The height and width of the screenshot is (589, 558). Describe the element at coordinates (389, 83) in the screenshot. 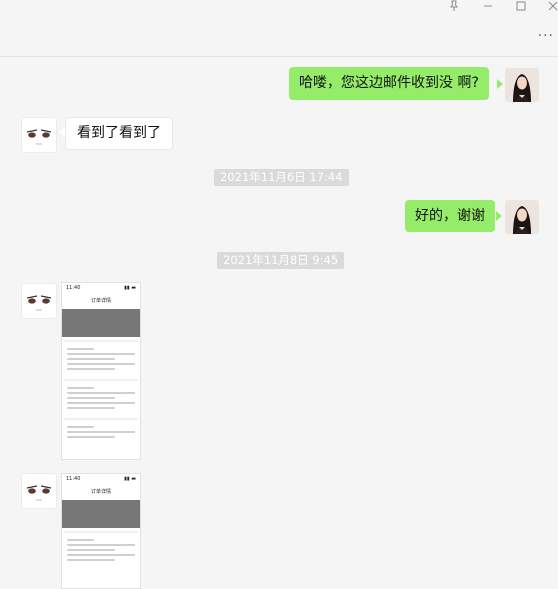

I see `message-bubble-mine: 哈喽，您这边邮件收到没 啊?` at that location.